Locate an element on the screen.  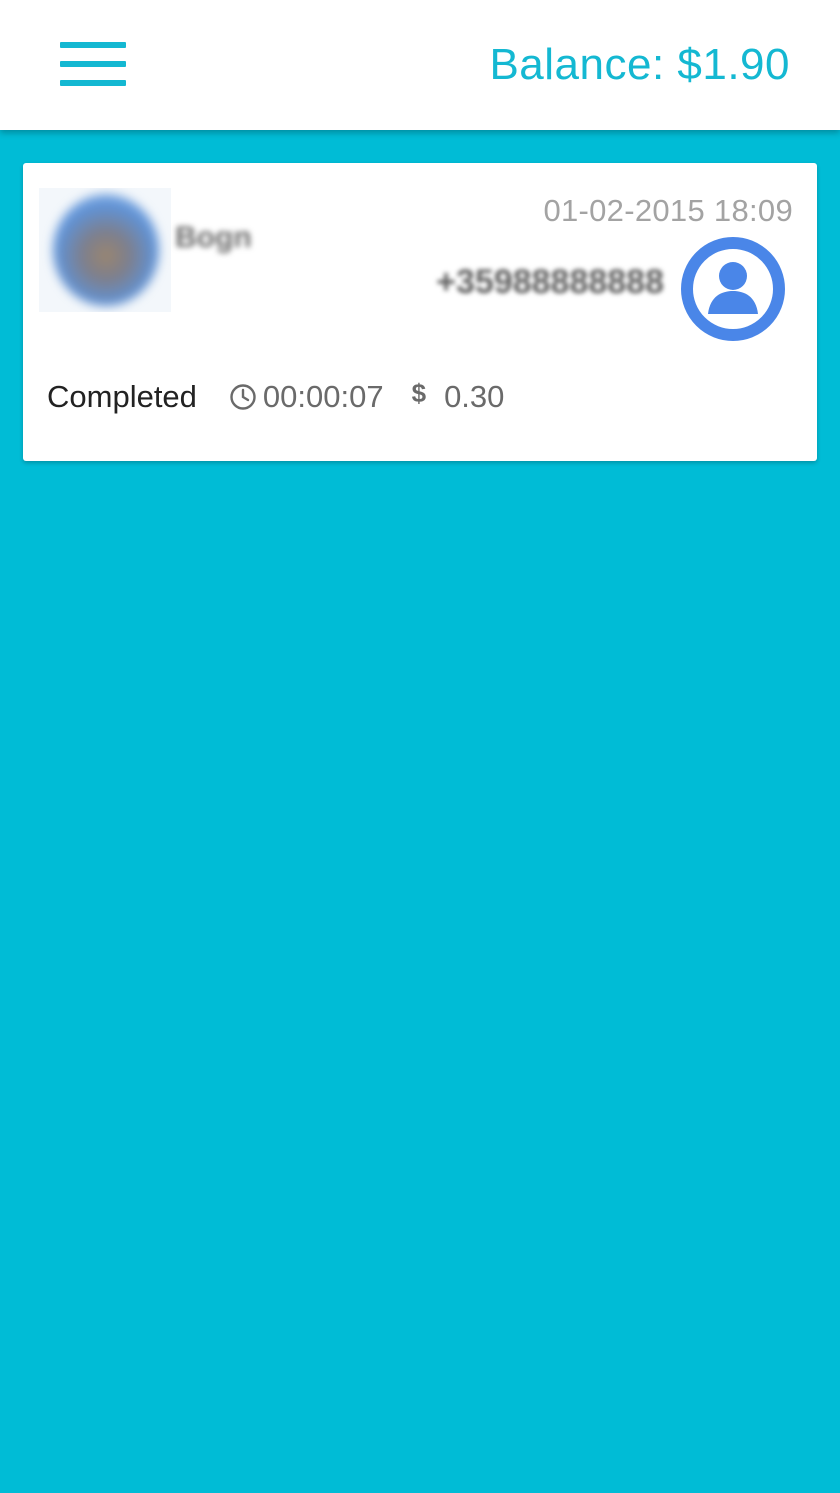
call-datetime: 01-02-2015 18:09 is located at coordinates (668, 210).